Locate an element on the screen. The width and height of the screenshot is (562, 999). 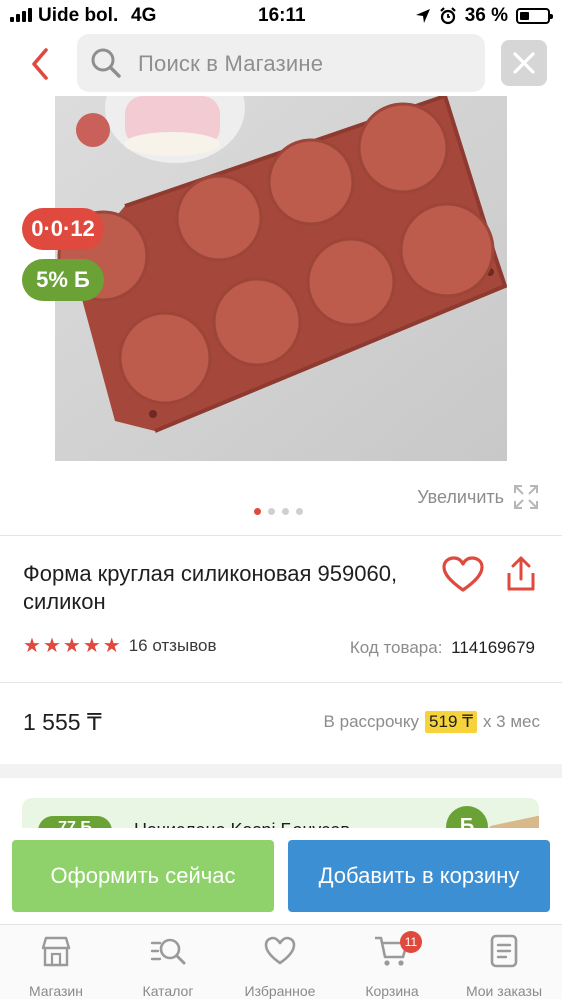
tab-label: Корзина is located at coordinates (392, 991).